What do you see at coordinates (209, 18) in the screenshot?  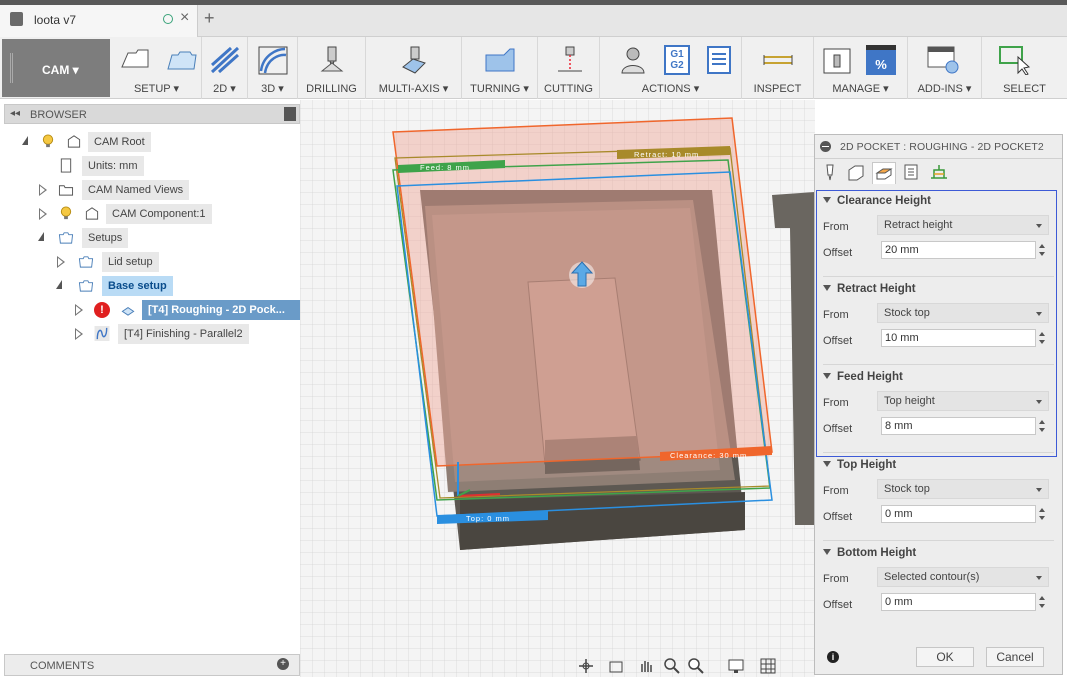 I see `new-tab-icon: +` at bounding box center [209, 18].